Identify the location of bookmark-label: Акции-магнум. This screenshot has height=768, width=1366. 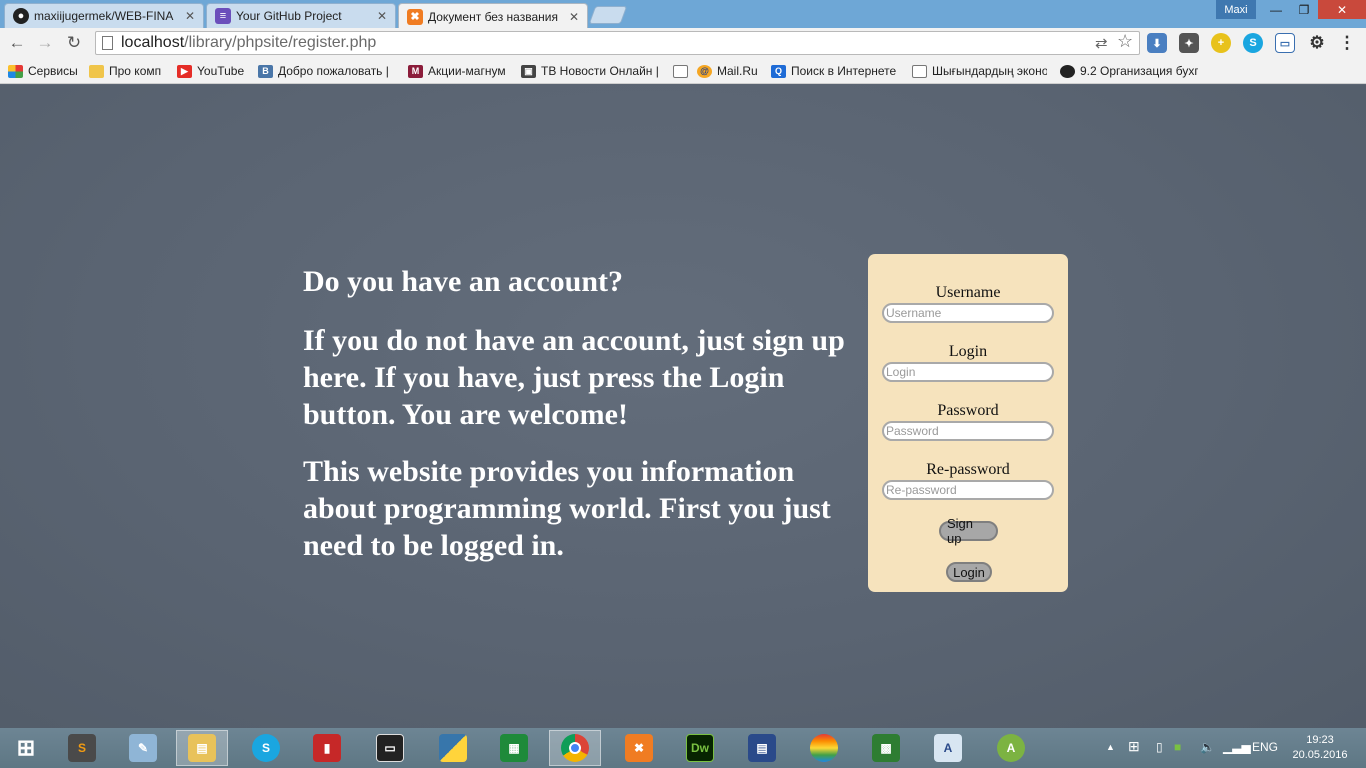
(467, 71).